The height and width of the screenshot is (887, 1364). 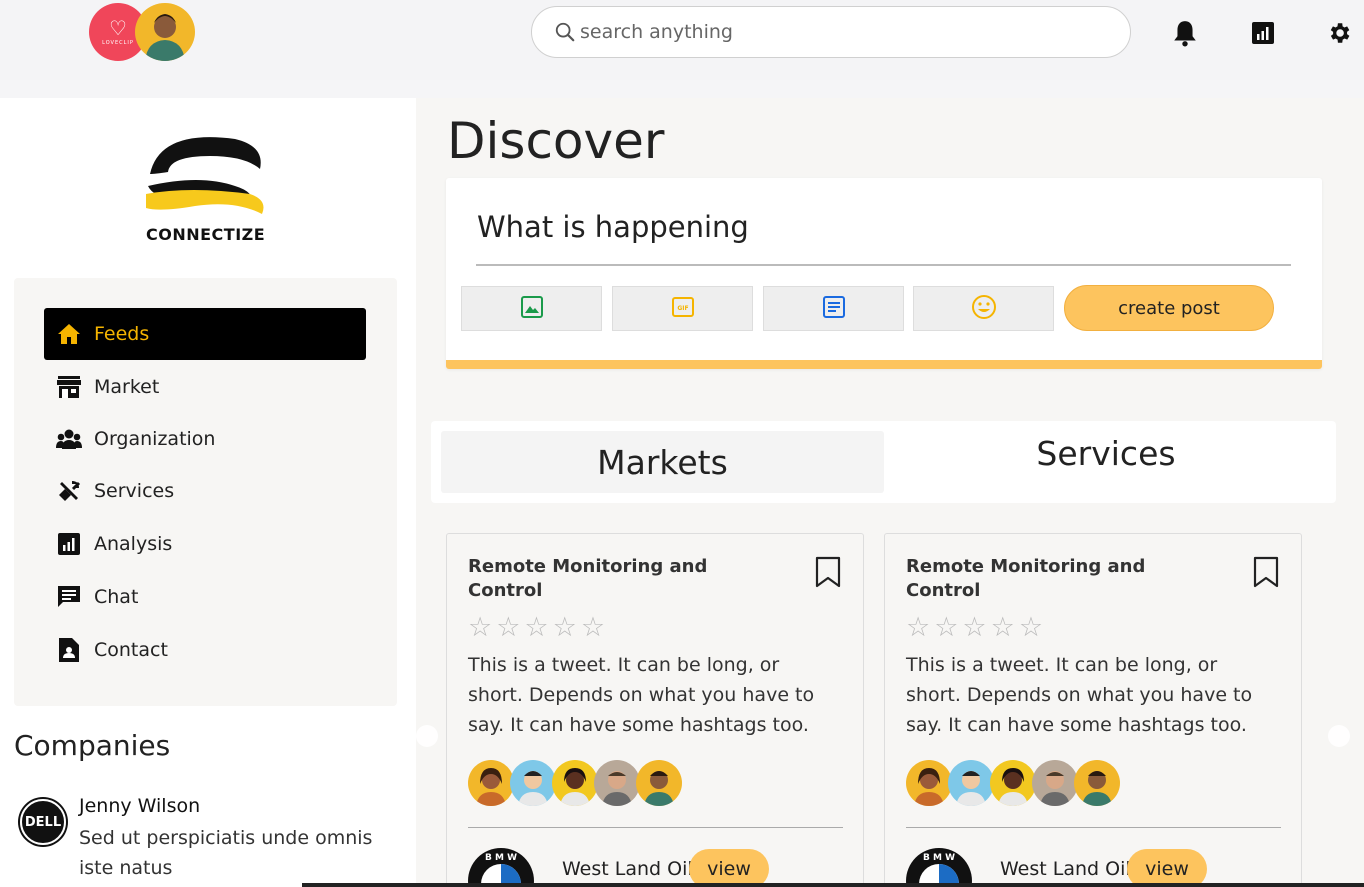 I want to click on gear-icon, so click(x=1339, y=33).